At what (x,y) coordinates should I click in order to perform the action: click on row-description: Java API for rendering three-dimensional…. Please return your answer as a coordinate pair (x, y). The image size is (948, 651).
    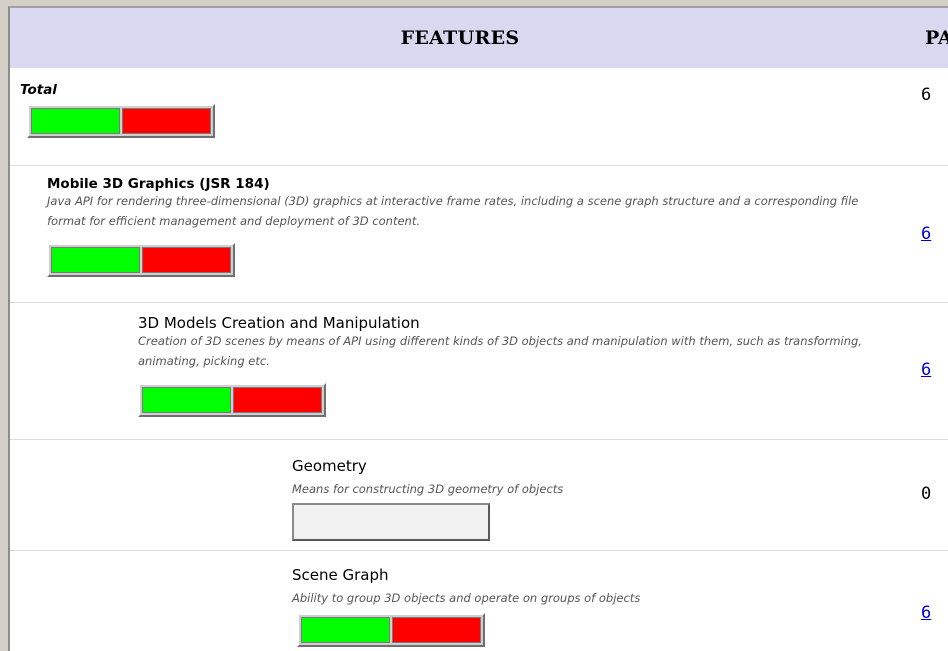
    Looking at the image, I should click on (453, 211).